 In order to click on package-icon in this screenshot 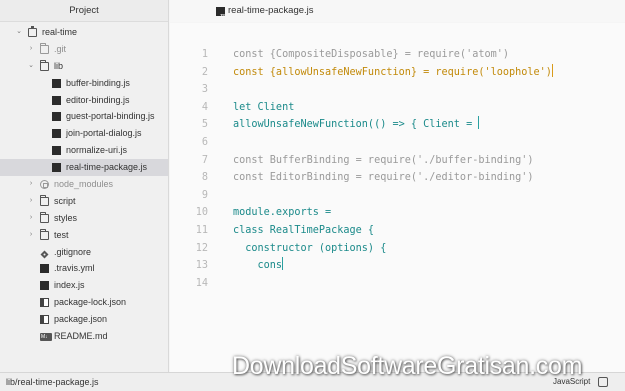, I will do `click(44, 320)`.